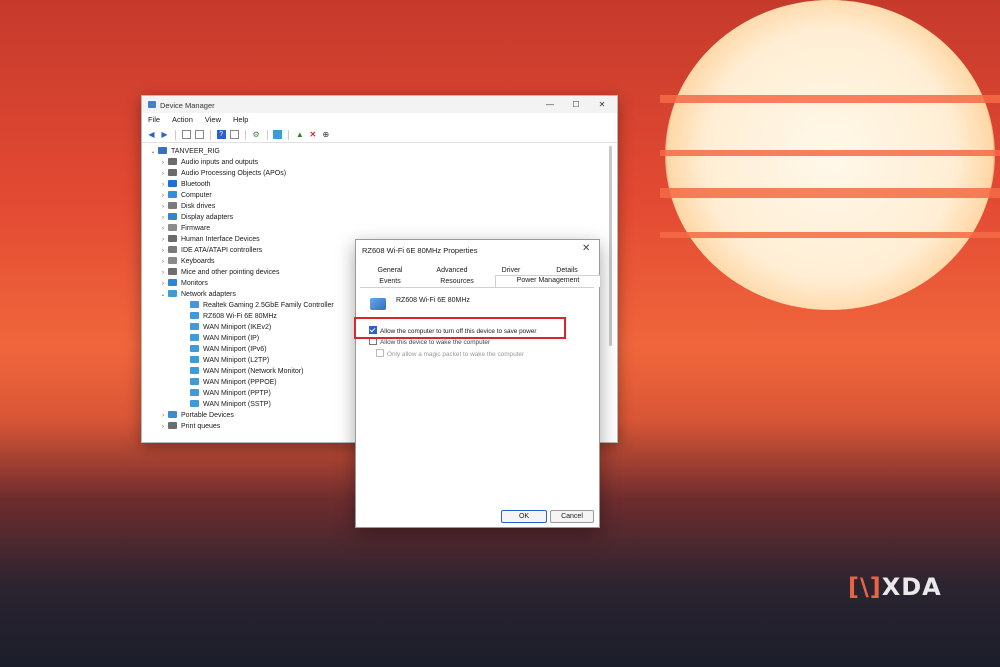  Describe the element at coordinates (550, 104) in the screenshot. I see `minimize-button: —` at that location.